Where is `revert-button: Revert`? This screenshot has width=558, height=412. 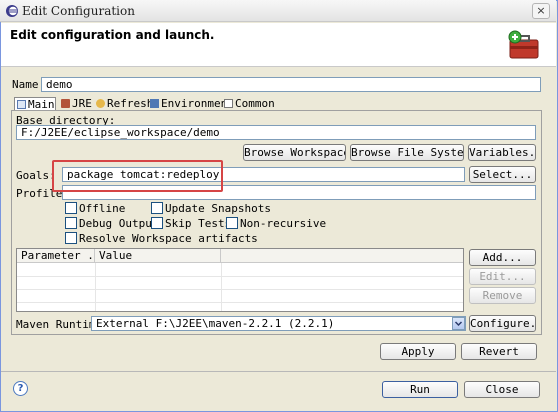
revert-button: Revert is located at coordinates (499, 351).